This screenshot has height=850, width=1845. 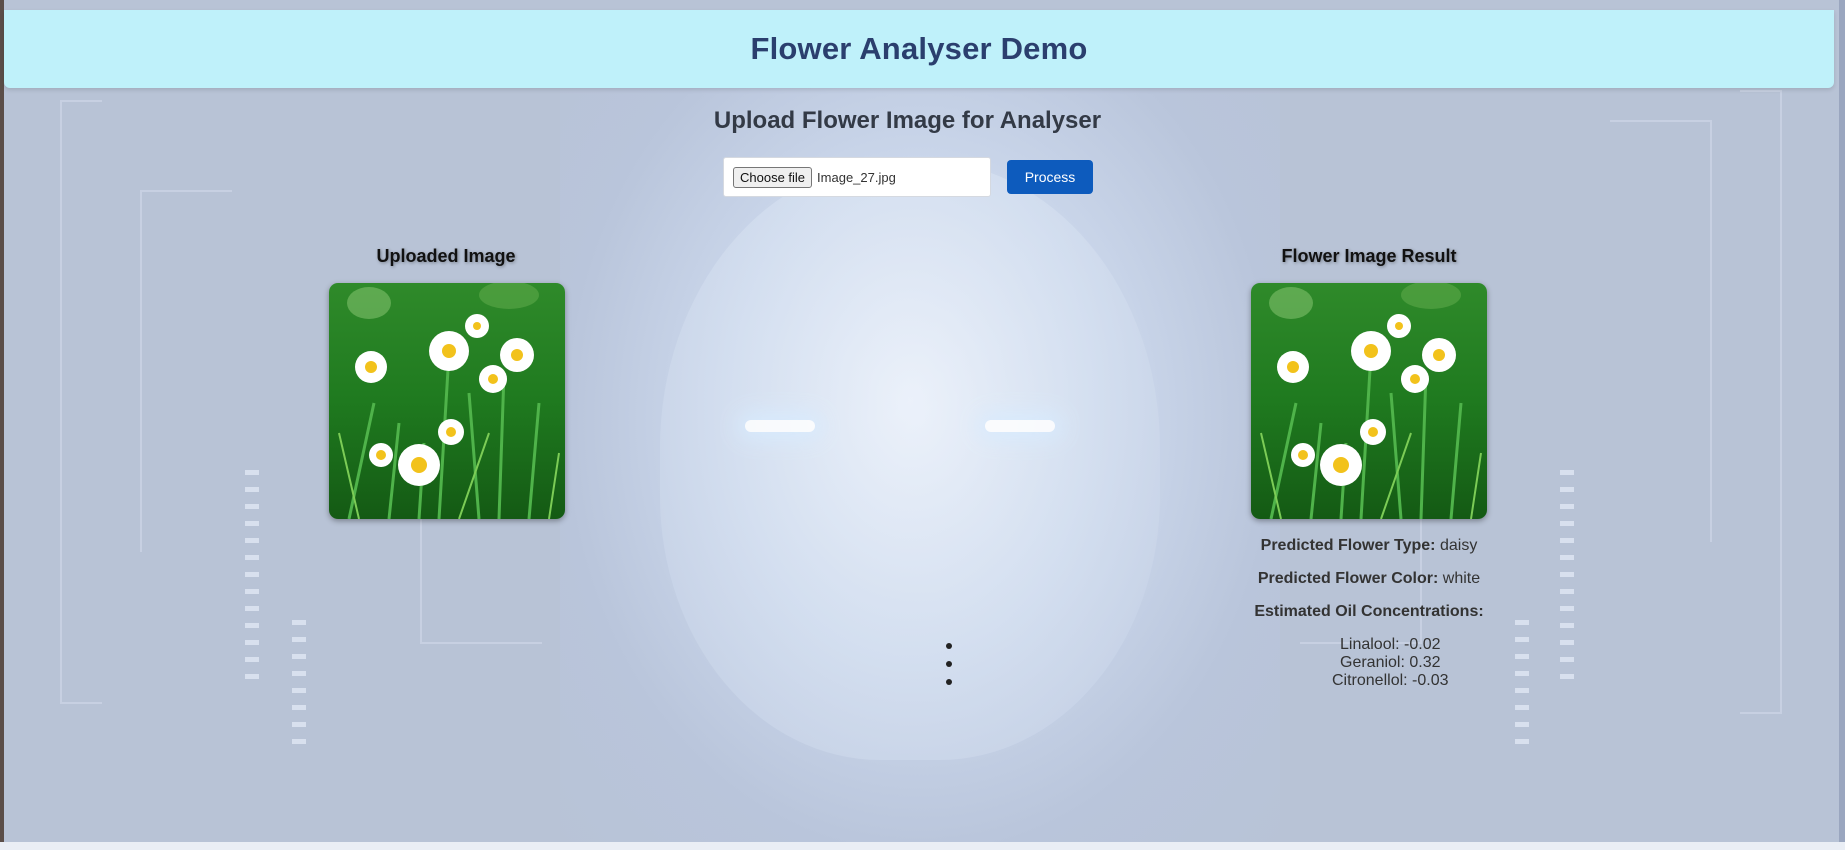 What do you see at coordinates (1458, 545) in the screenshot?
I see `predicted-type-value: daisy` at bounding box center [1458, 545].